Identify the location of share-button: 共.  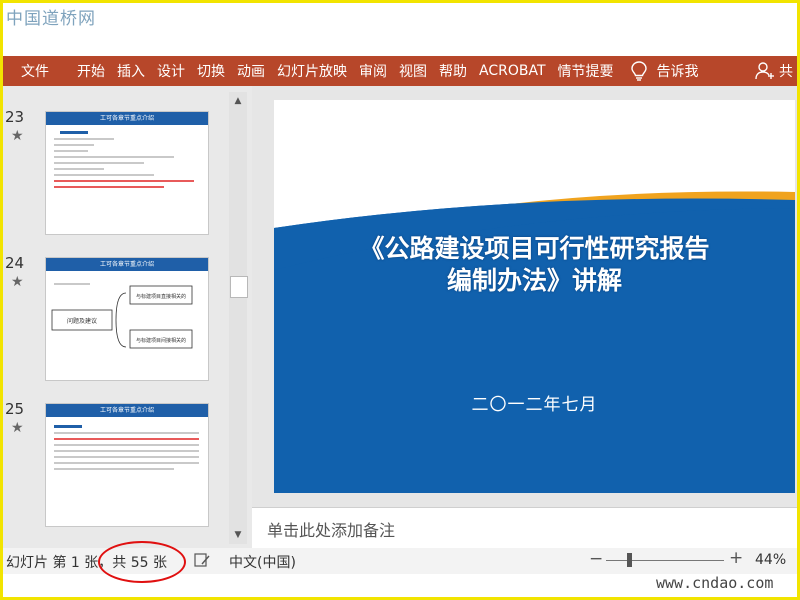
(776, 71).